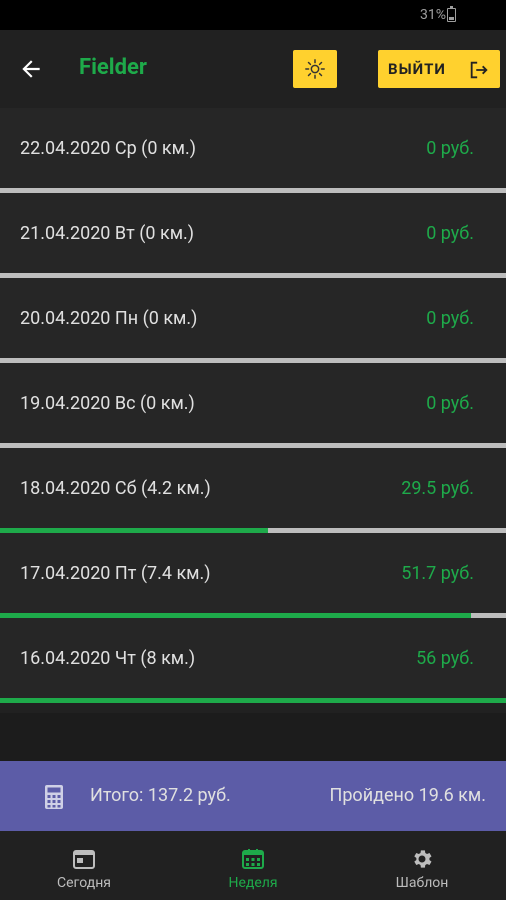  Describe the element at coordinates (253, 883) in the screenshot. I see `nav-label: Неделя` at that location.